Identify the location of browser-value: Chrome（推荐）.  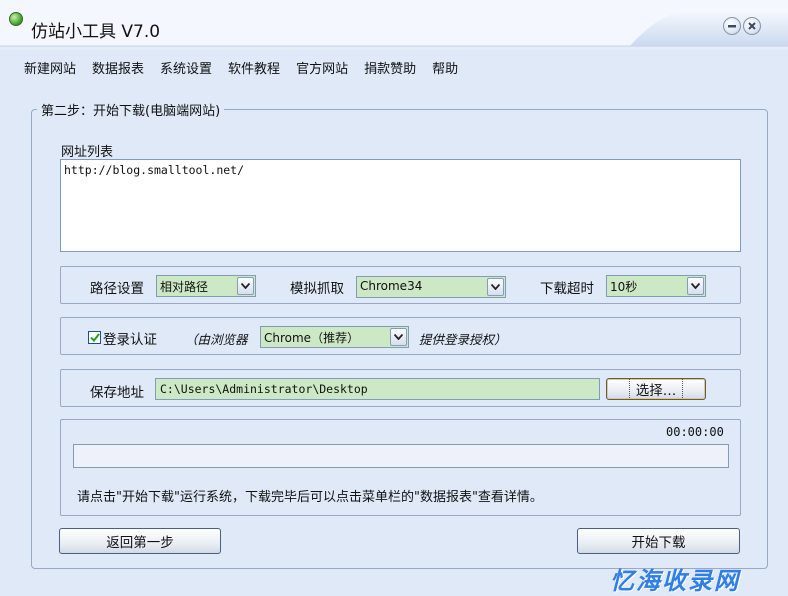
(312, 338).